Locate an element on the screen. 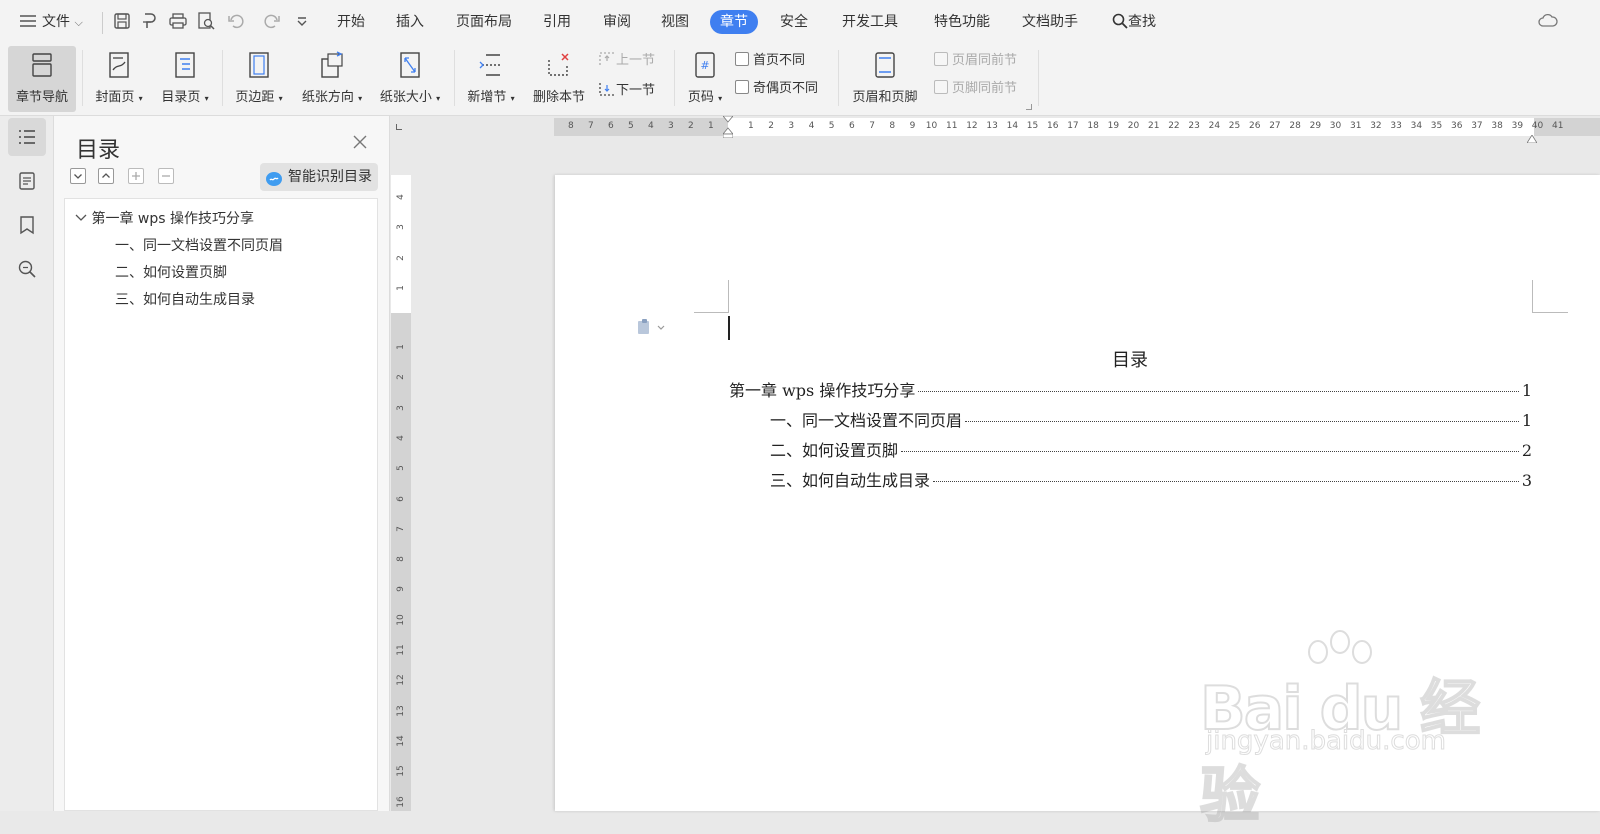 Image resolution: width=1600 pixels, height=834 pixels. undo-icon is located at coordinates (236, 21).